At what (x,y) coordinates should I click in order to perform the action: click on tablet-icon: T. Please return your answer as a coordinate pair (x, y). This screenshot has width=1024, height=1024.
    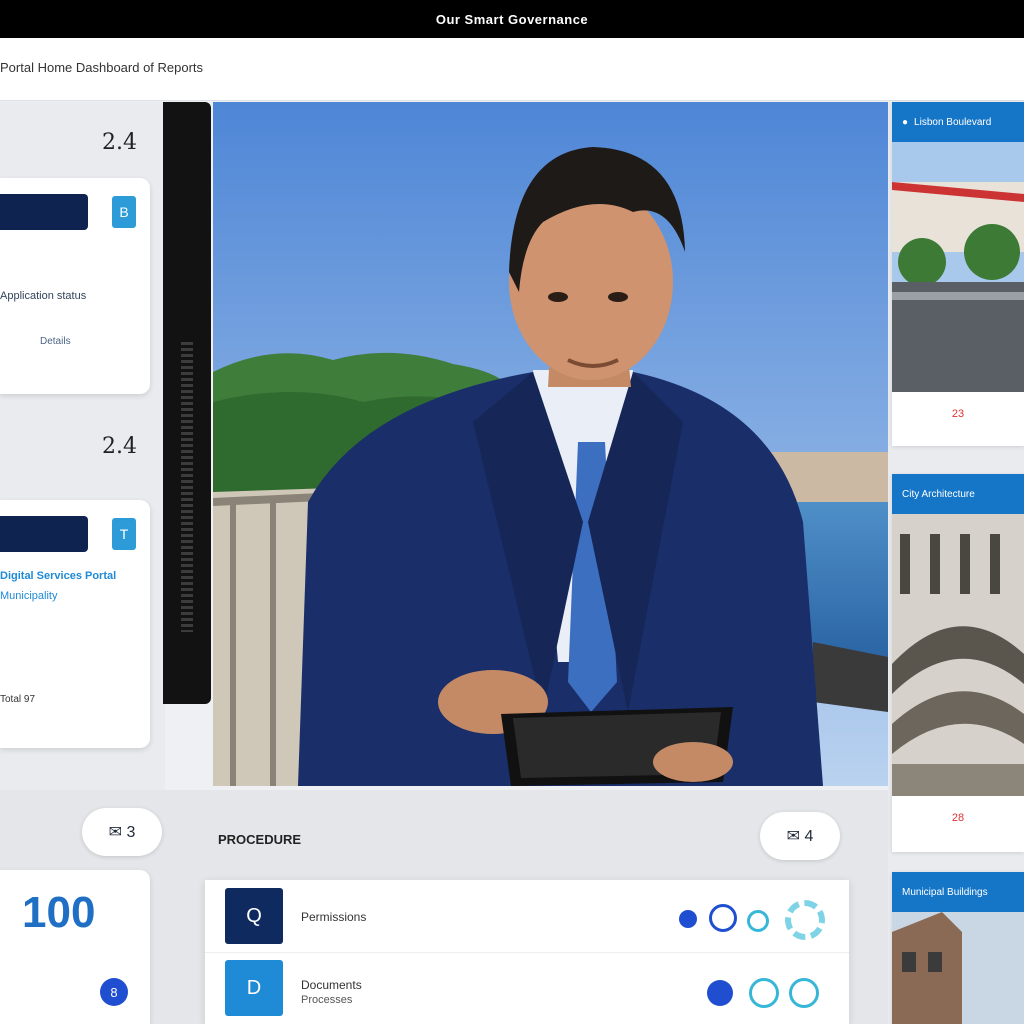
    Looking at the image, I should click on (124, 534).